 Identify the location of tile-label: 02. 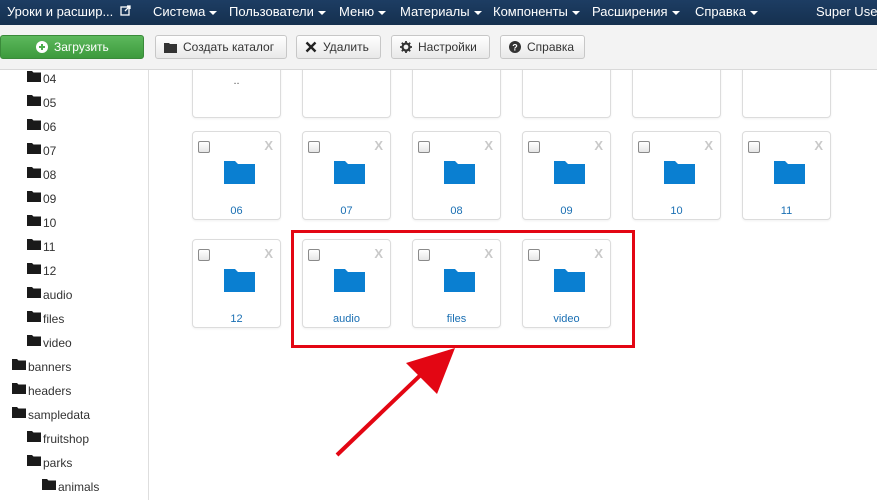
(456, 71).